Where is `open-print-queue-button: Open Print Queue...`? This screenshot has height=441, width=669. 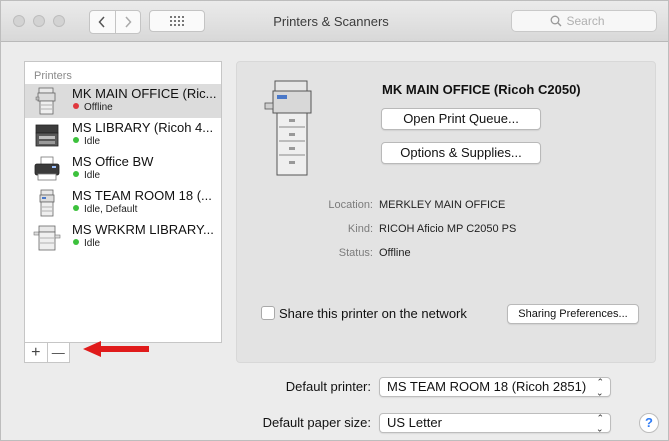 open-print-queue-button: Open Print Queue... is located at coordinates (461, 119).